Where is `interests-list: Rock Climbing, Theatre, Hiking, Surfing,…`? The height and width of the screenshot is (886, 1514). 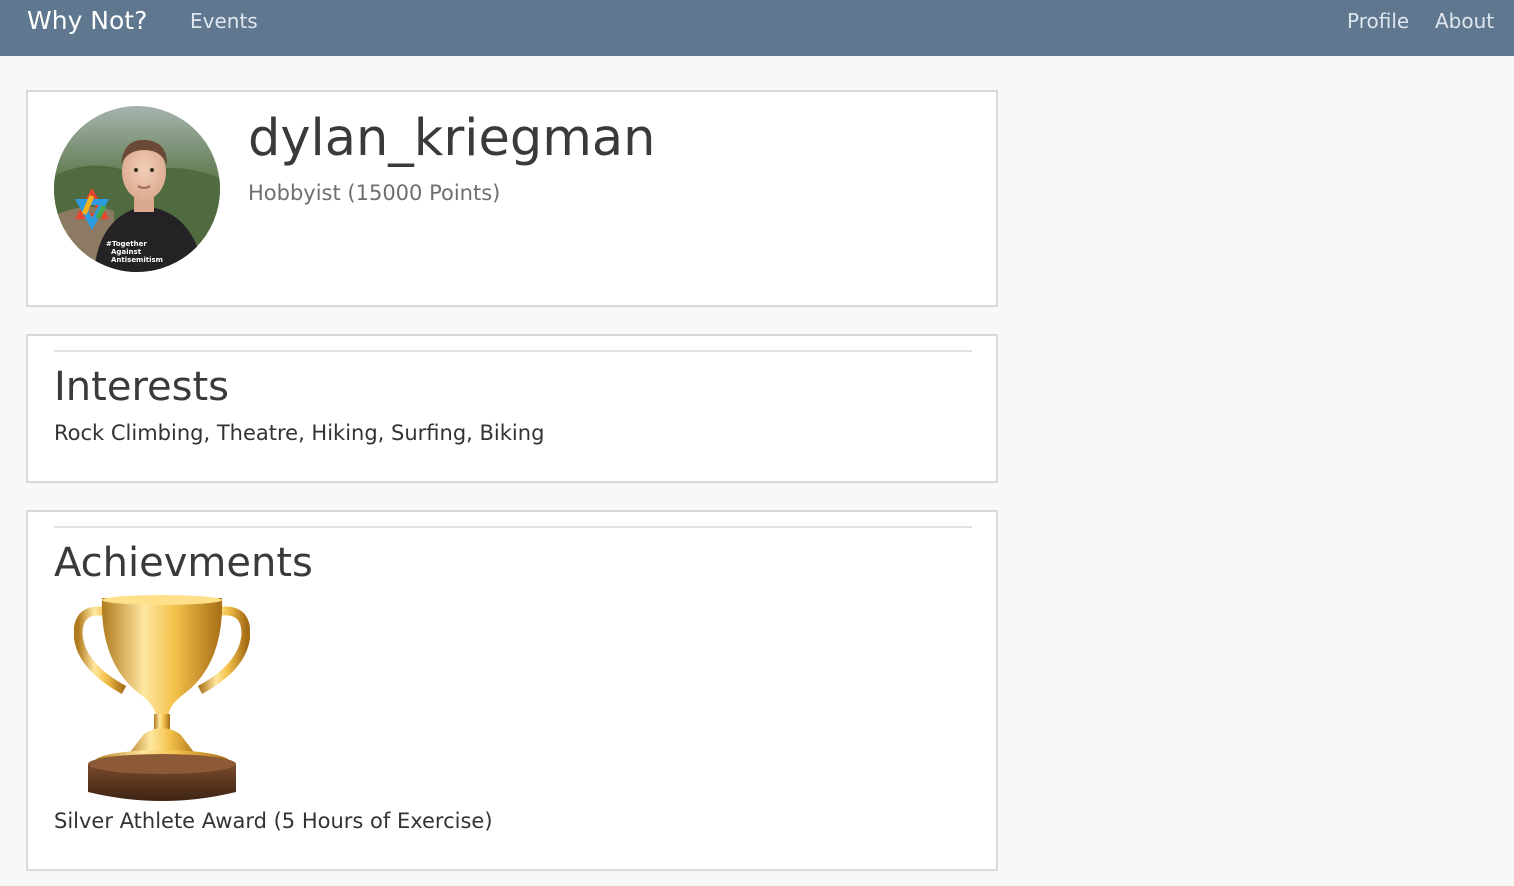 interests-list: Rock Climbing, Theatre, Hiking, Surfing,… is located at coordinates (299, 433).